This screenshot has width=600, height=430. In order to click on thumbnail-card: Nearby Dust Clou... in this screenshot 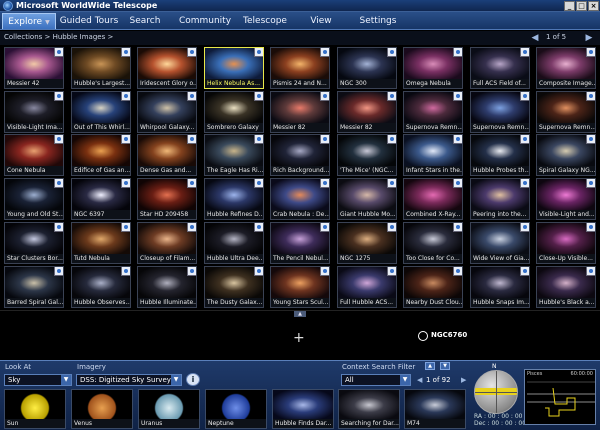, I will do `click(433, 287)`.